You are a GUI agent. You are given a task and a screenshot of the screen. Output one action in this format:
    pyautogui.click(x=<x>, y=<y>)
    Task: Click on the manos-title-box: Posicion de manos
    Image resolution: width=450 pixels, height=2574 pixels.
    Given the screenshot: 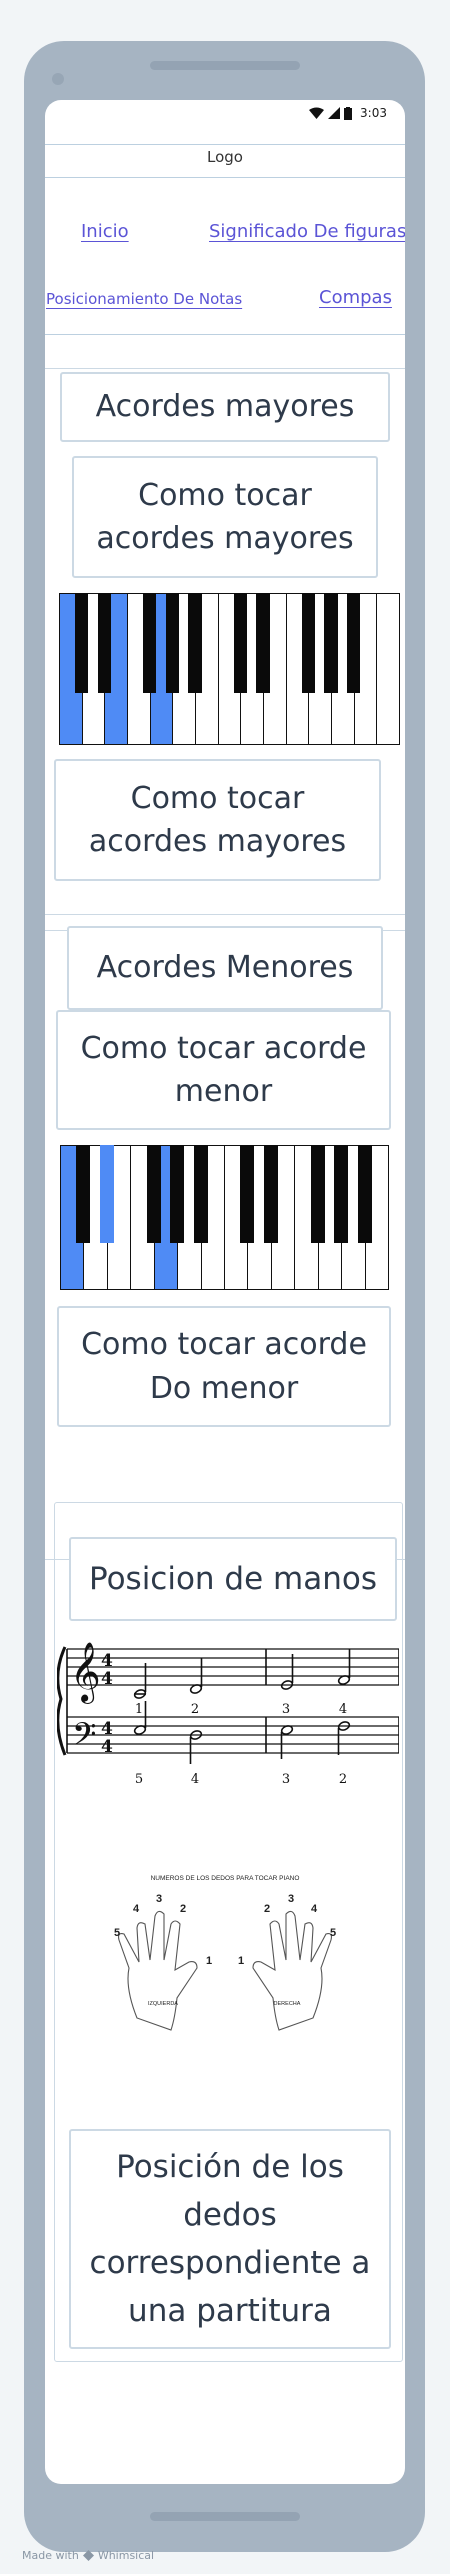 What is the action you would take?
    pyautogui.click(x=233, y=1579)
    